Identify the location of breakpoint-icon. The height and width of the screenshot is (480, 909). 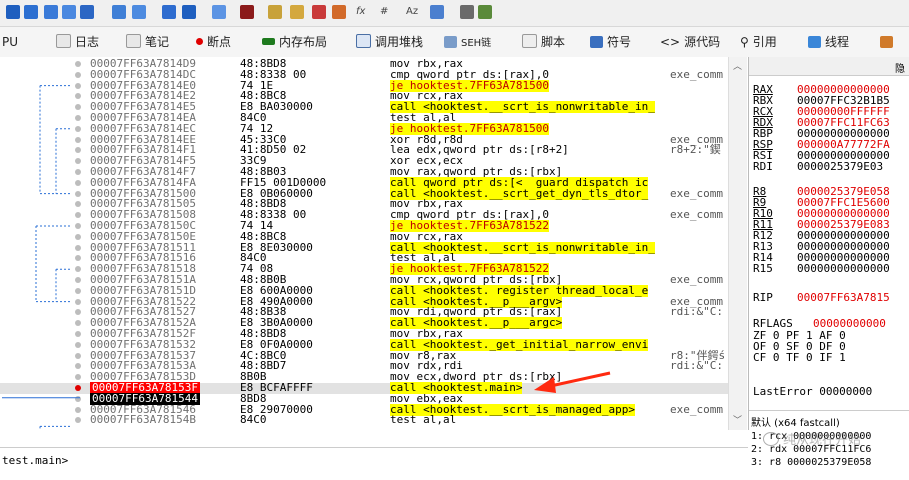
(247, 12).